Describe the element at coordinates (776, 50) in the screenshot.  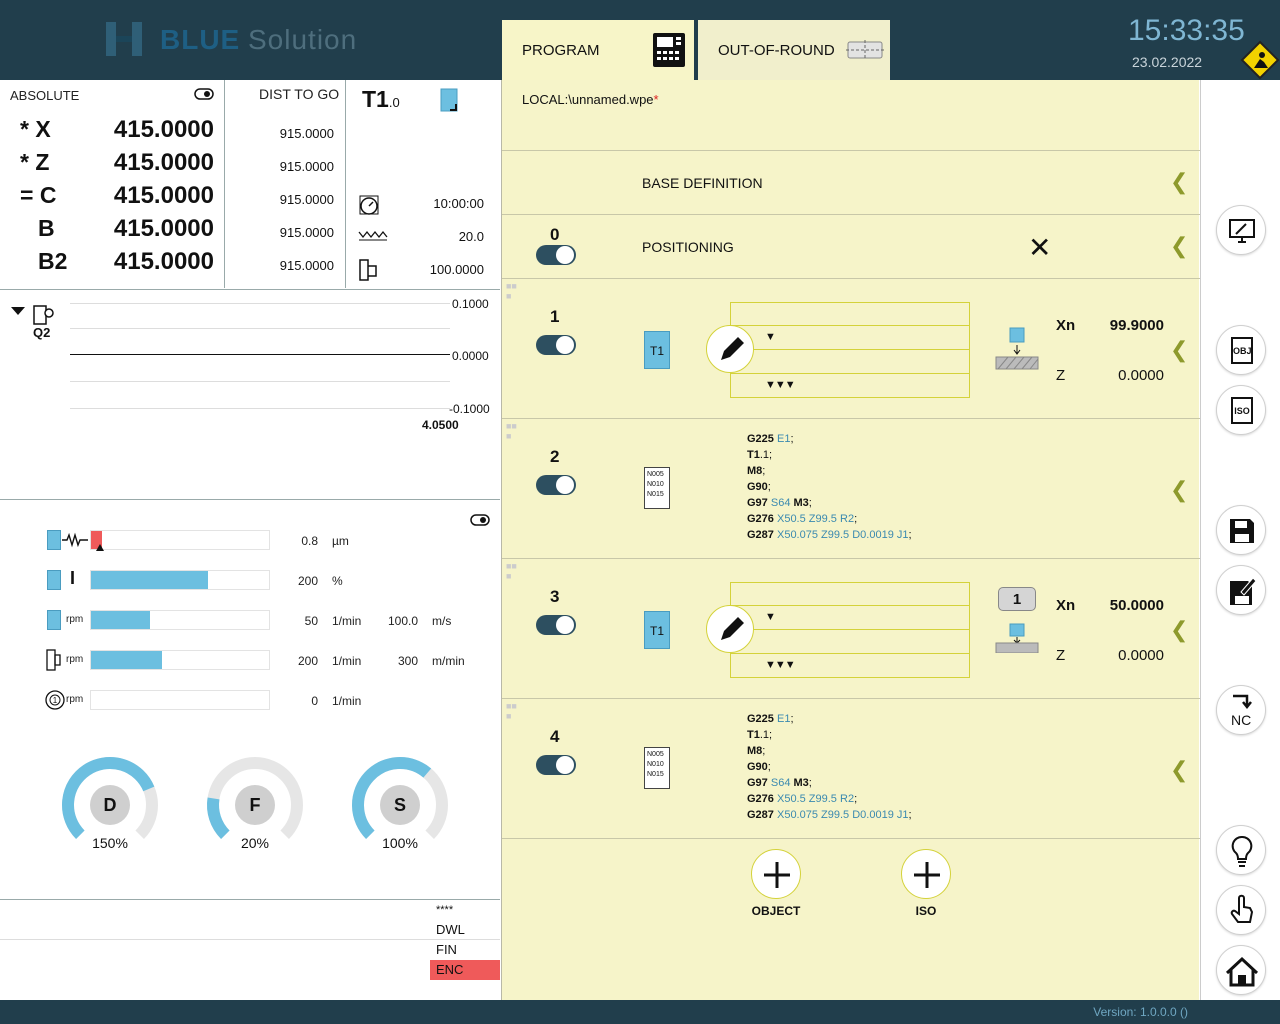
I see `tab-out-of-round-label: OUT-OF-ROUND` at that location.